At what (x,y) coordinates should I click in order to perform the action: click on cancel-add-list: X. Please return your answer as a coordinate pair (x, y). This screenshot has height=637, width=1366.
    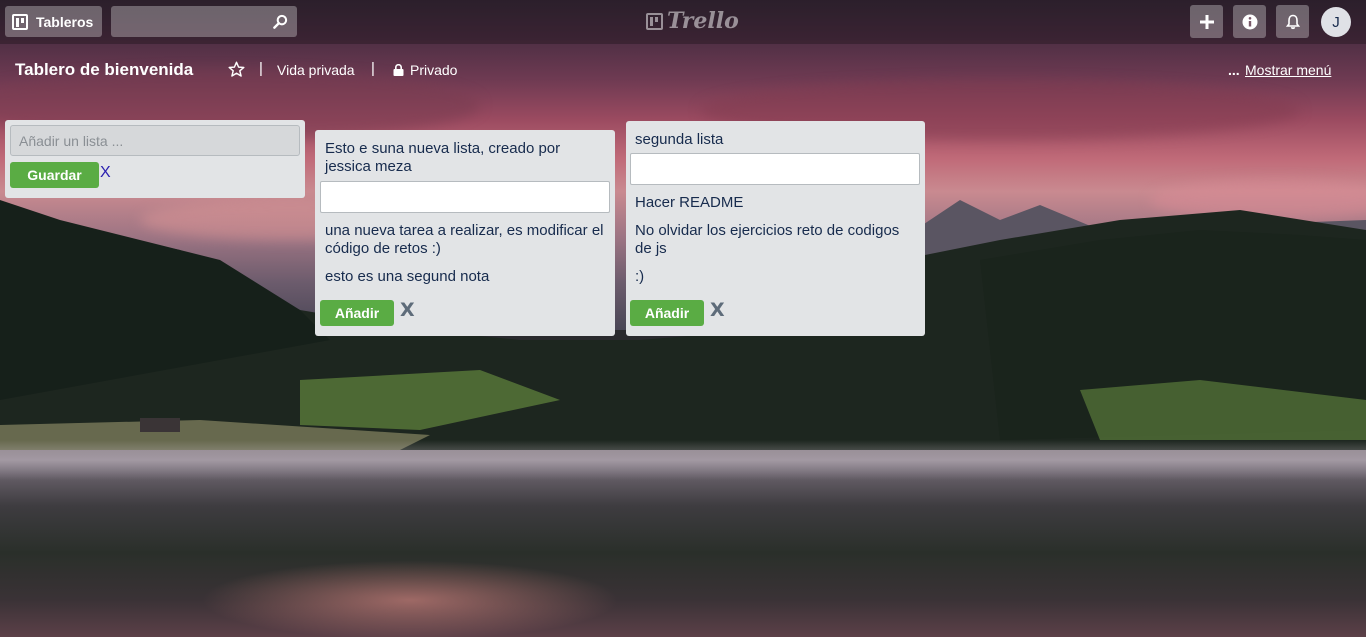
    Looking at the image, I should click on (105, 173).